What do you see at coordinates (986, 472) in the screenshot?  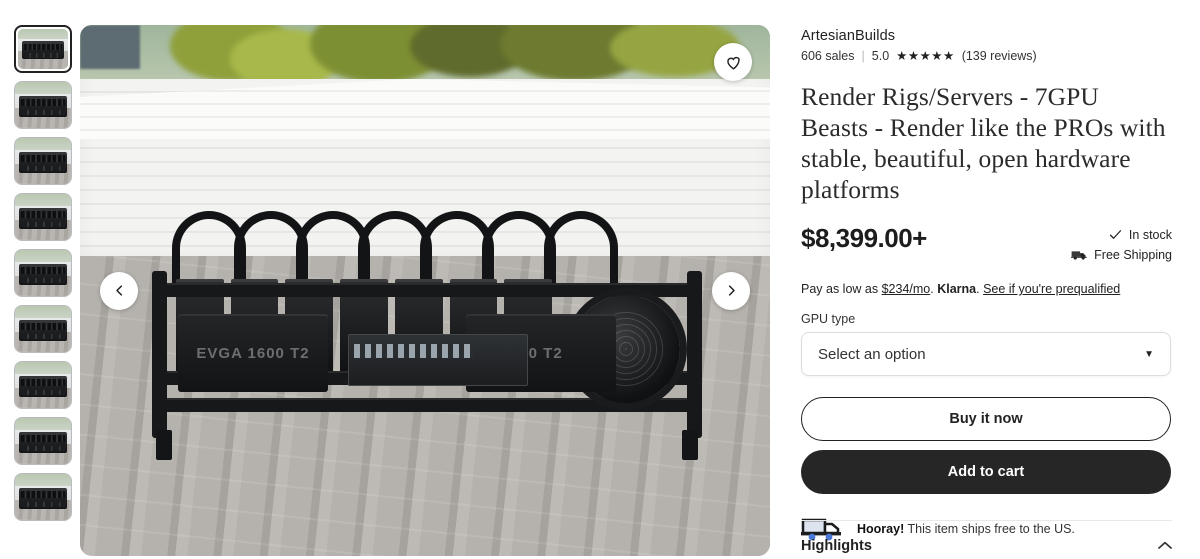 I see `add-to-cart-button: Add to cart` at bounding box center [986, 472].